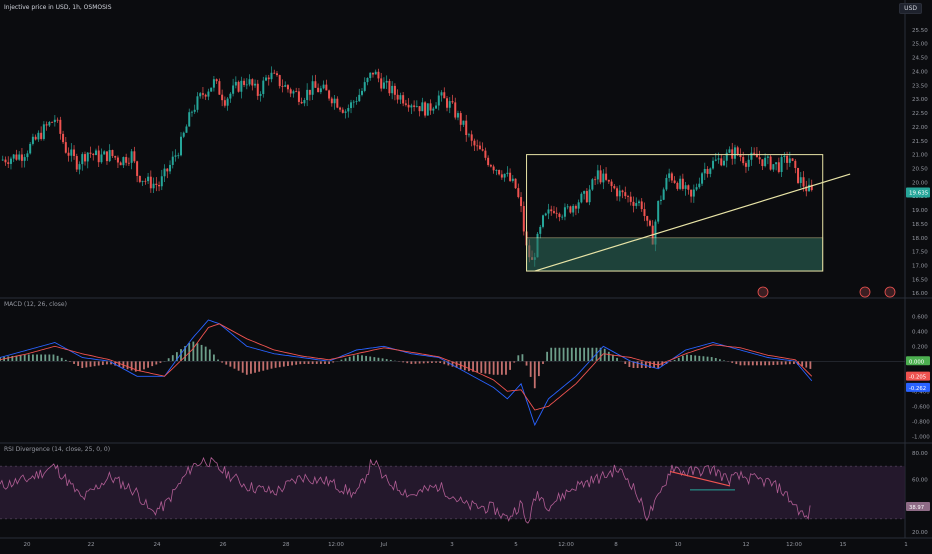 This screenshot has height=554, width=932. Describe the element at coordinates (910, 8) in the screenshot. I see `currency-selector: USD` at that location.